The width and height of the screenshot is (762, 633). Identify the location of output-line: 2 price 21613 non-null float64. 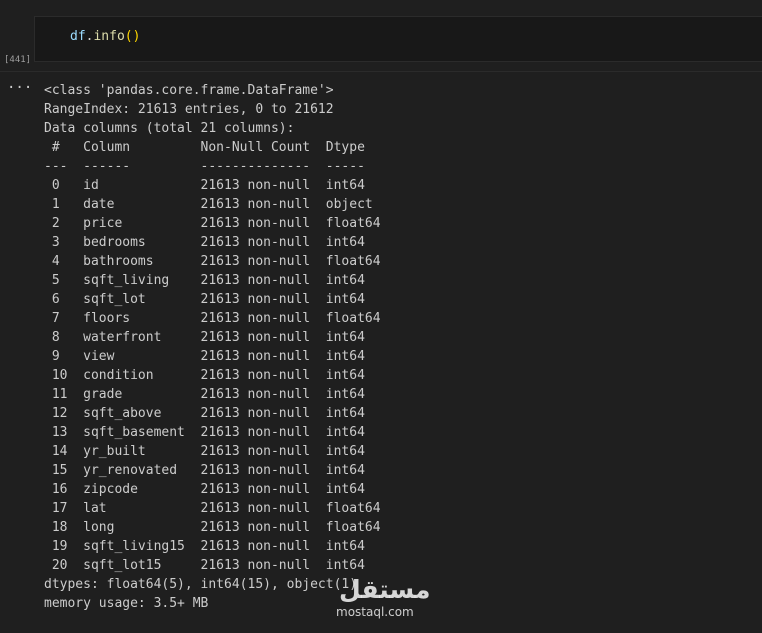
(212, 223).